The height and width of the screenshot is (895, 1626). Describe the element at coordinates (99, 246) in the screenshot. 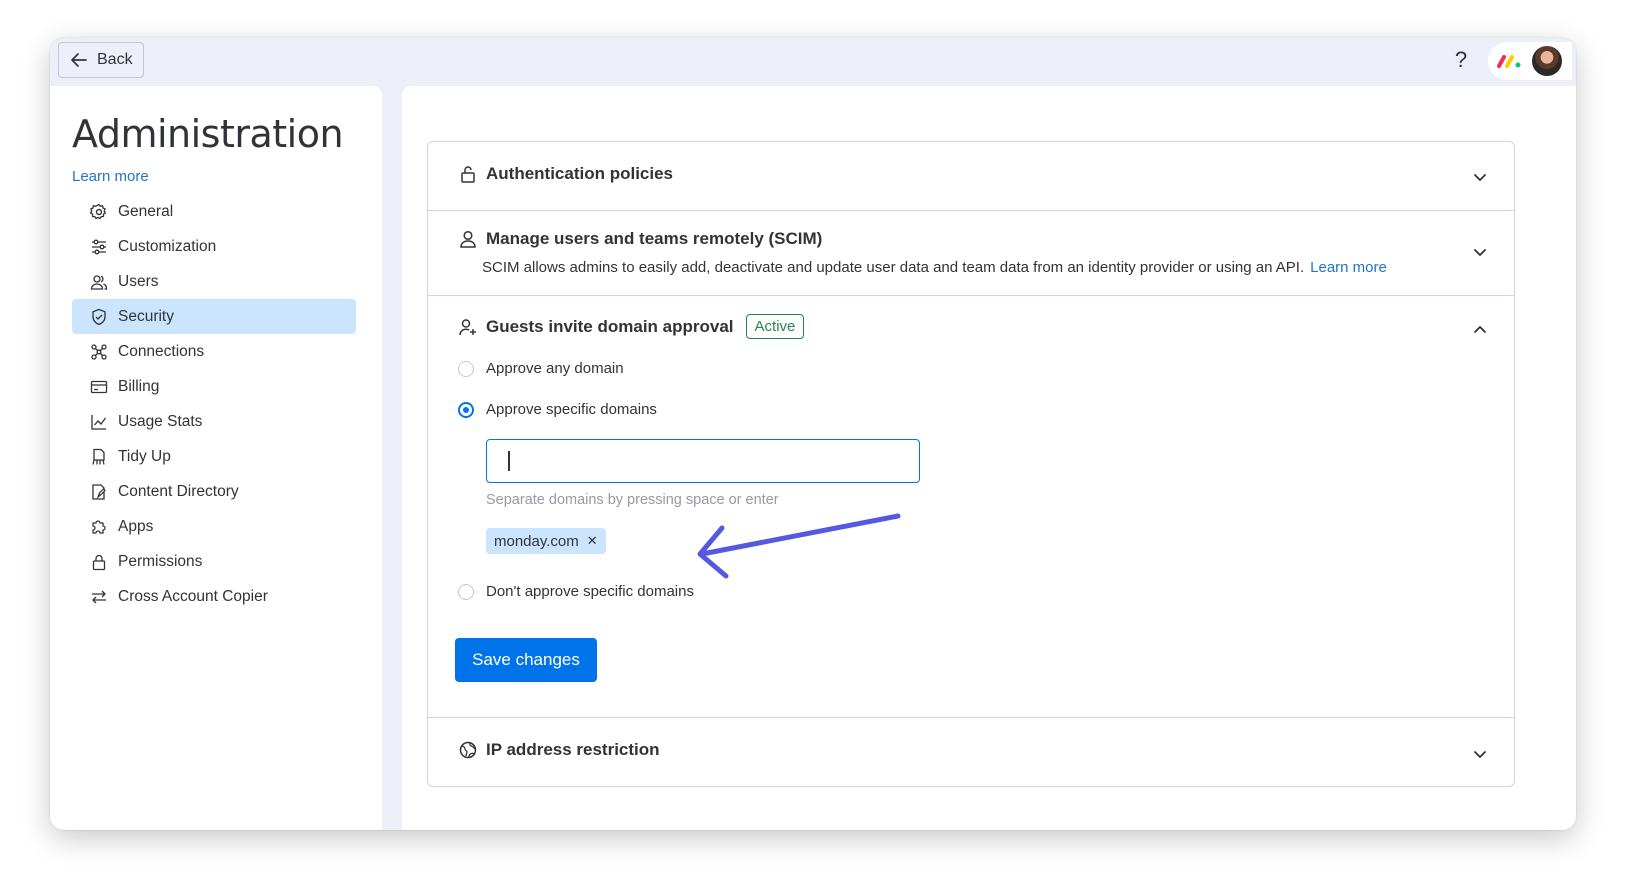

I see `sliders-icon` at that location.